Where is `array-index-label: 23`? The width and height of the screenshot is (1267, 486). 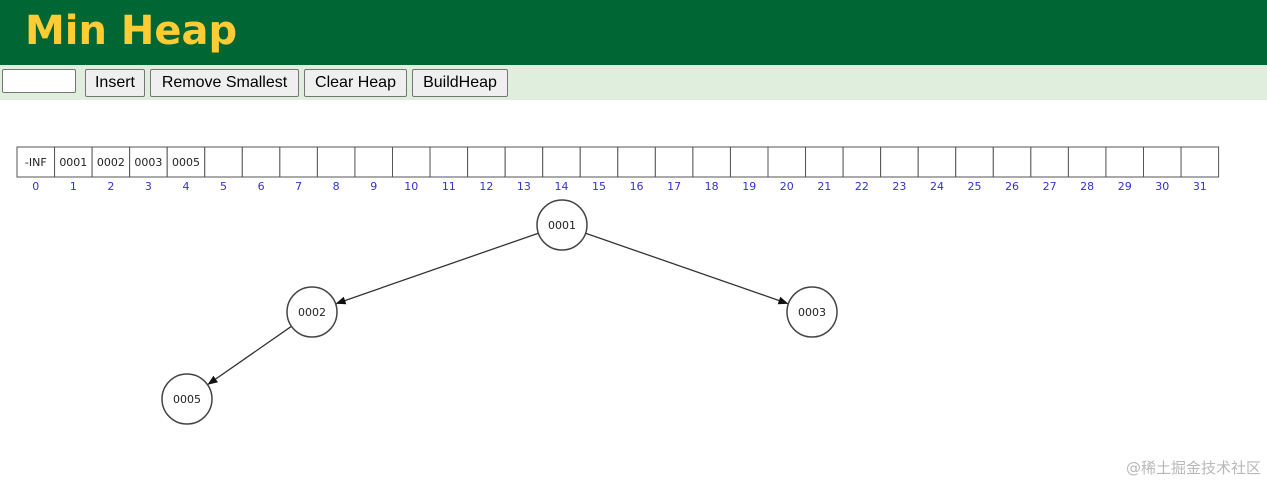
array-index-label: 23 is located at coordinates (899, 186).